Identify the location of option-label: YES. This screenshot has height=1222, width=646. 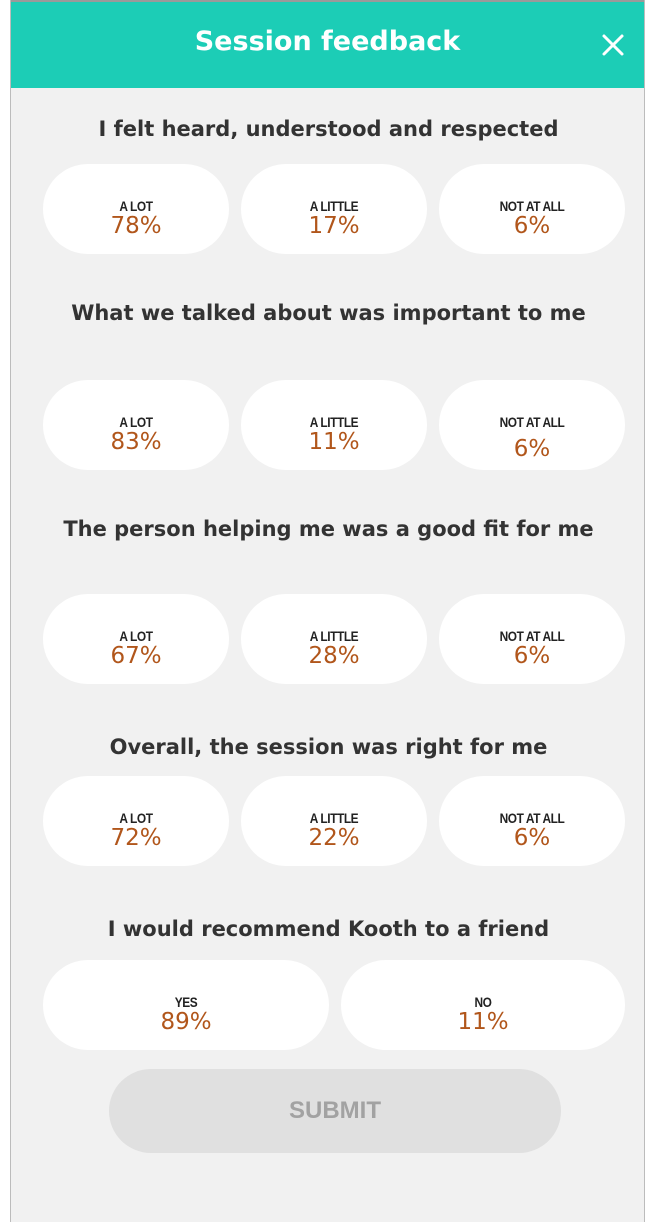
(186, 1002).